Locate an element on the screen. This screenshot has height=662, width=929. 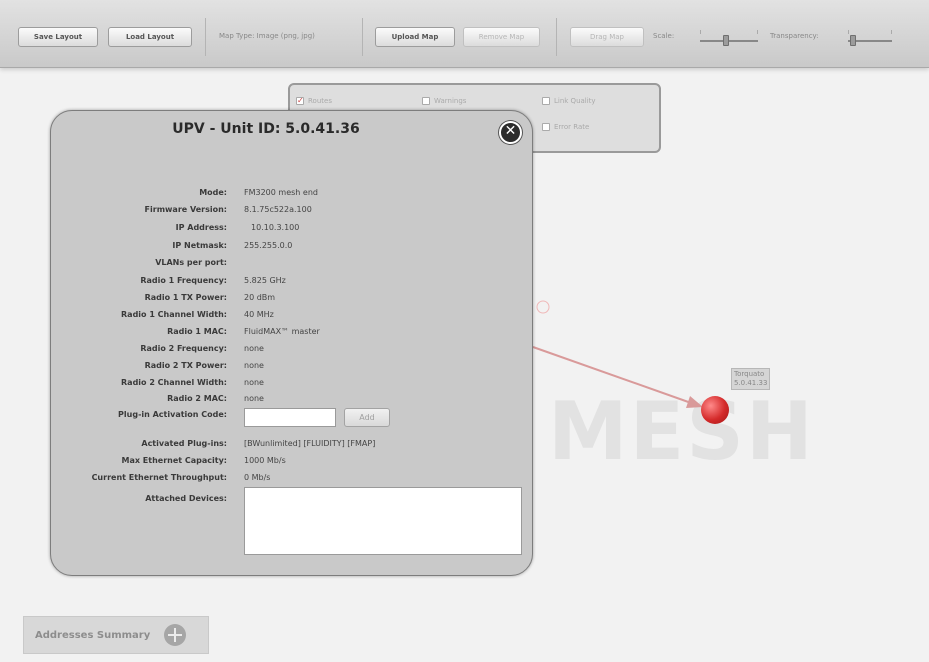
max-ethernet-label: Max Ethernet Capacity: is located at coordinates (174, 460).